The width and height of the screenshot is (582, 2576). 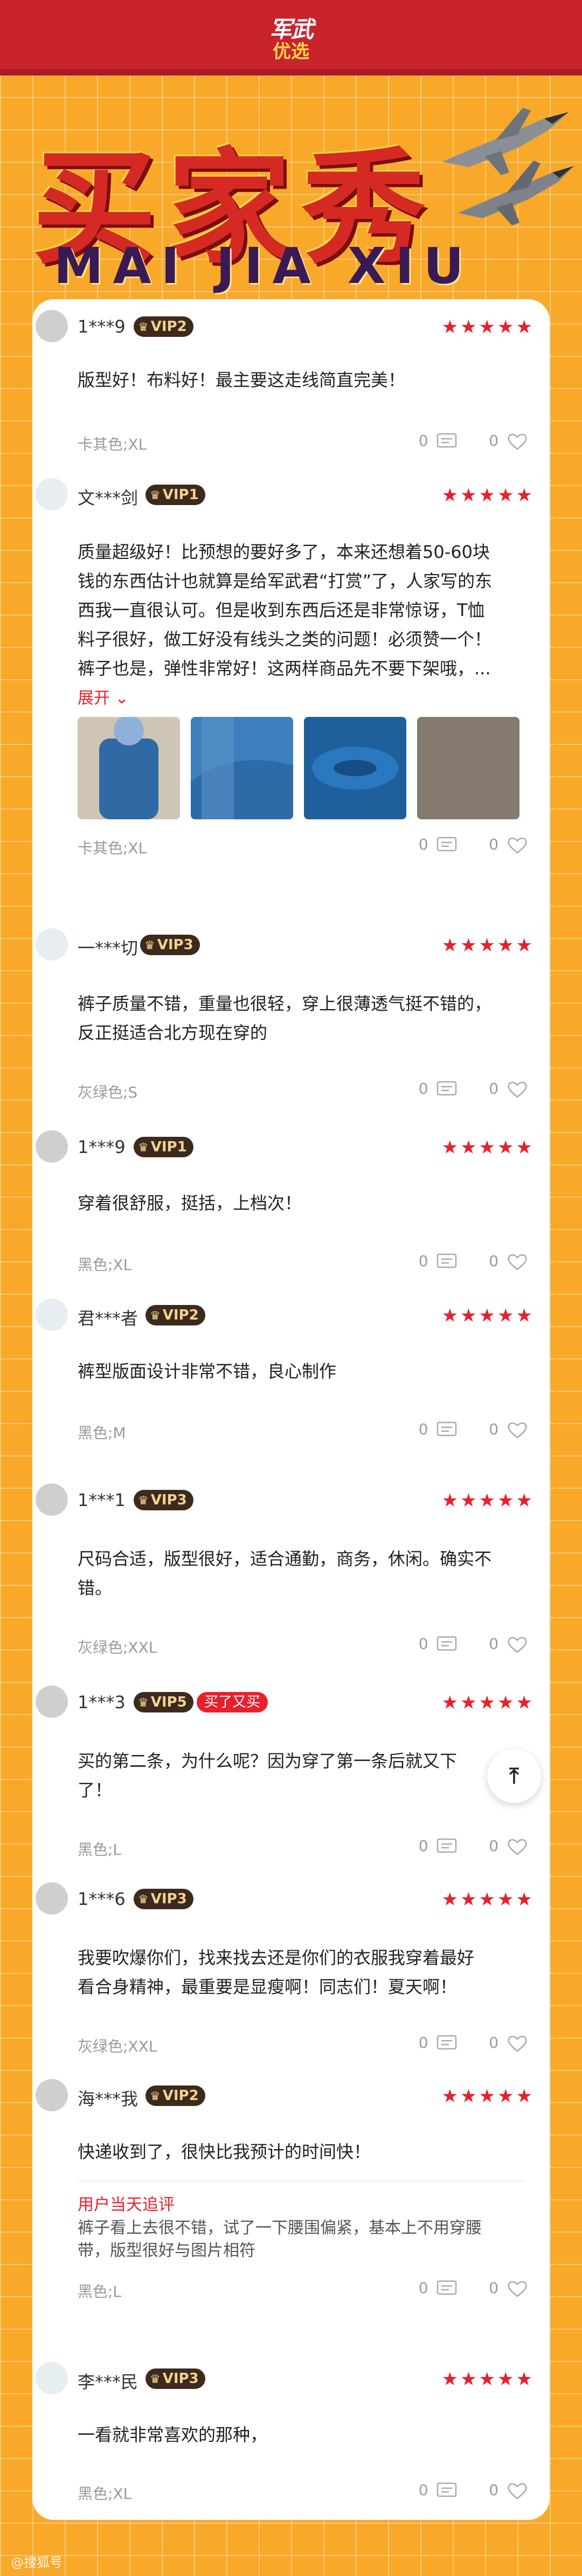 What do you see at coordinates (102, 1702) in the screenshot?
I see `reviewer-name: 1***3` at bounding box center [102, 1702].